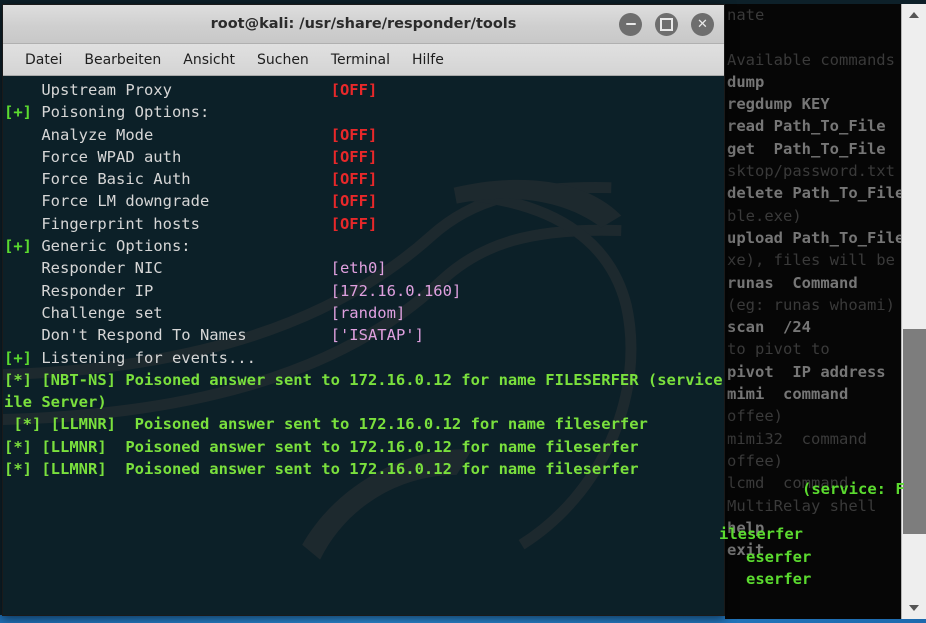 This screenshot has width=926, height=623. I want to click on background-terminal-line: to pivot to, so click(778, 349).